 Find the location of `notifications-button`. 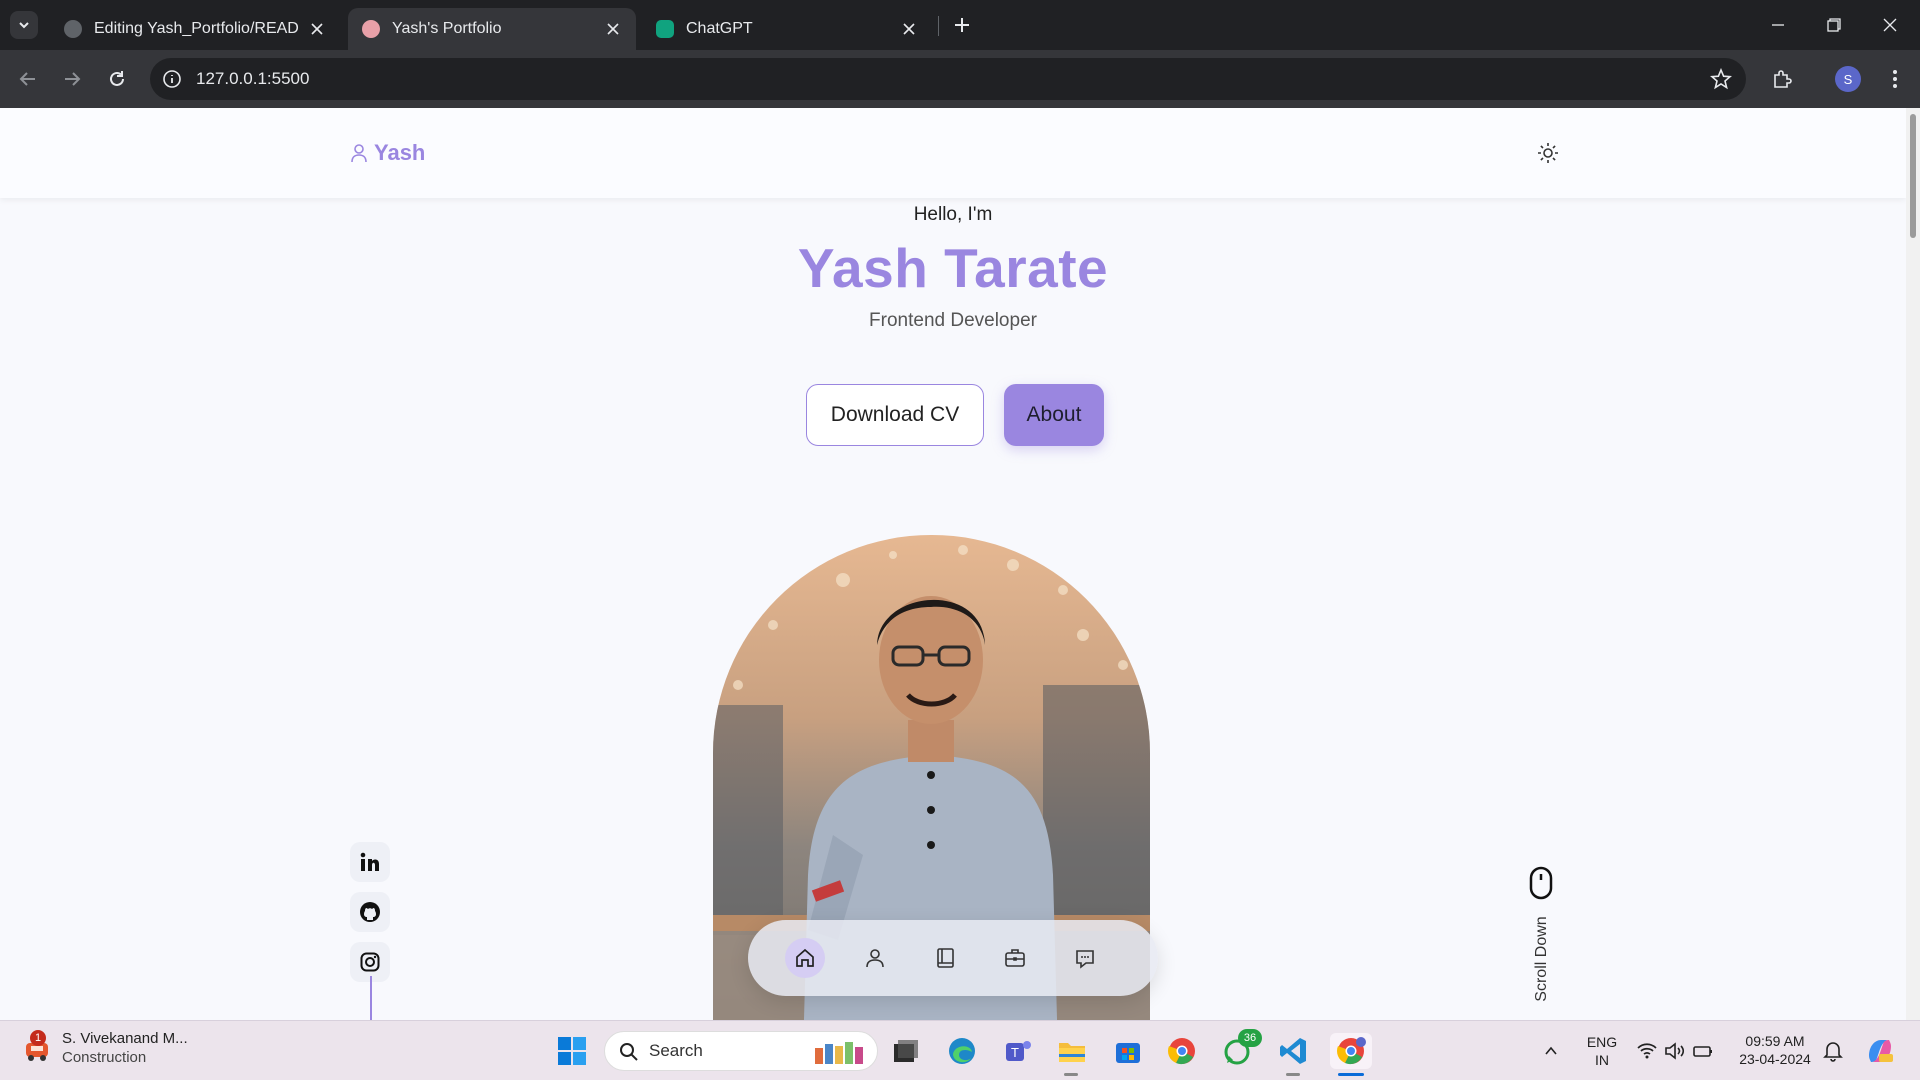

notifications-button is located at coordinates (1833, 1051).